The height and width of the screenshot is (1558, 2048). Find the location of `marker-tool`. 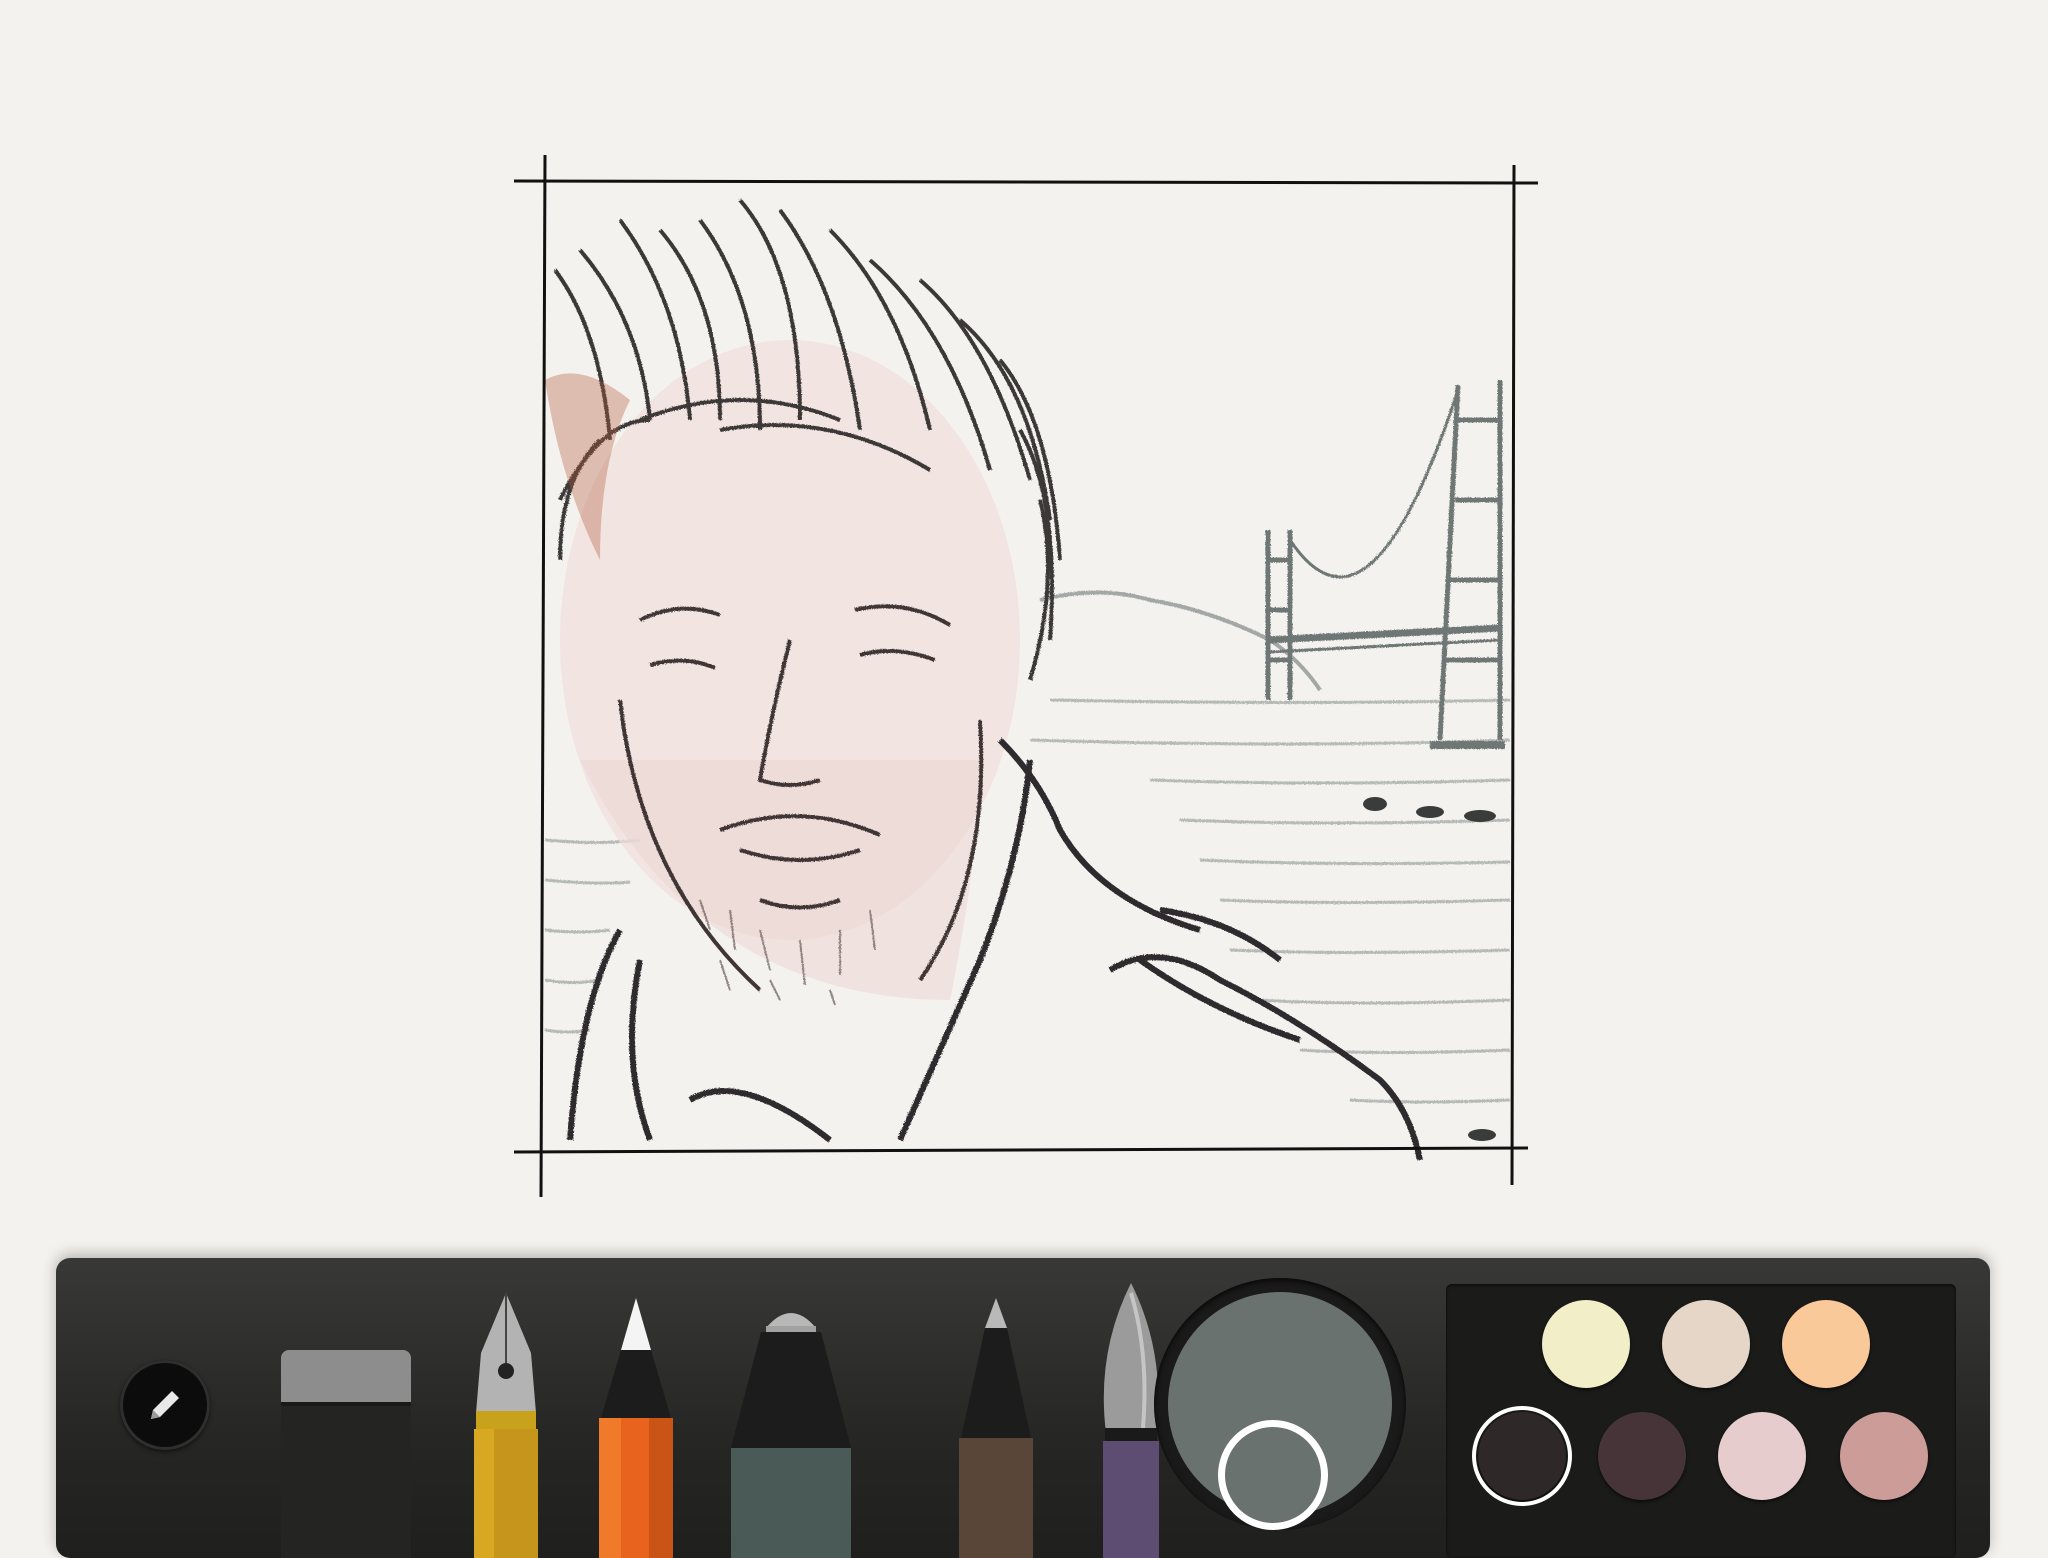

marker-tool is located at coordinates (791, 1428).